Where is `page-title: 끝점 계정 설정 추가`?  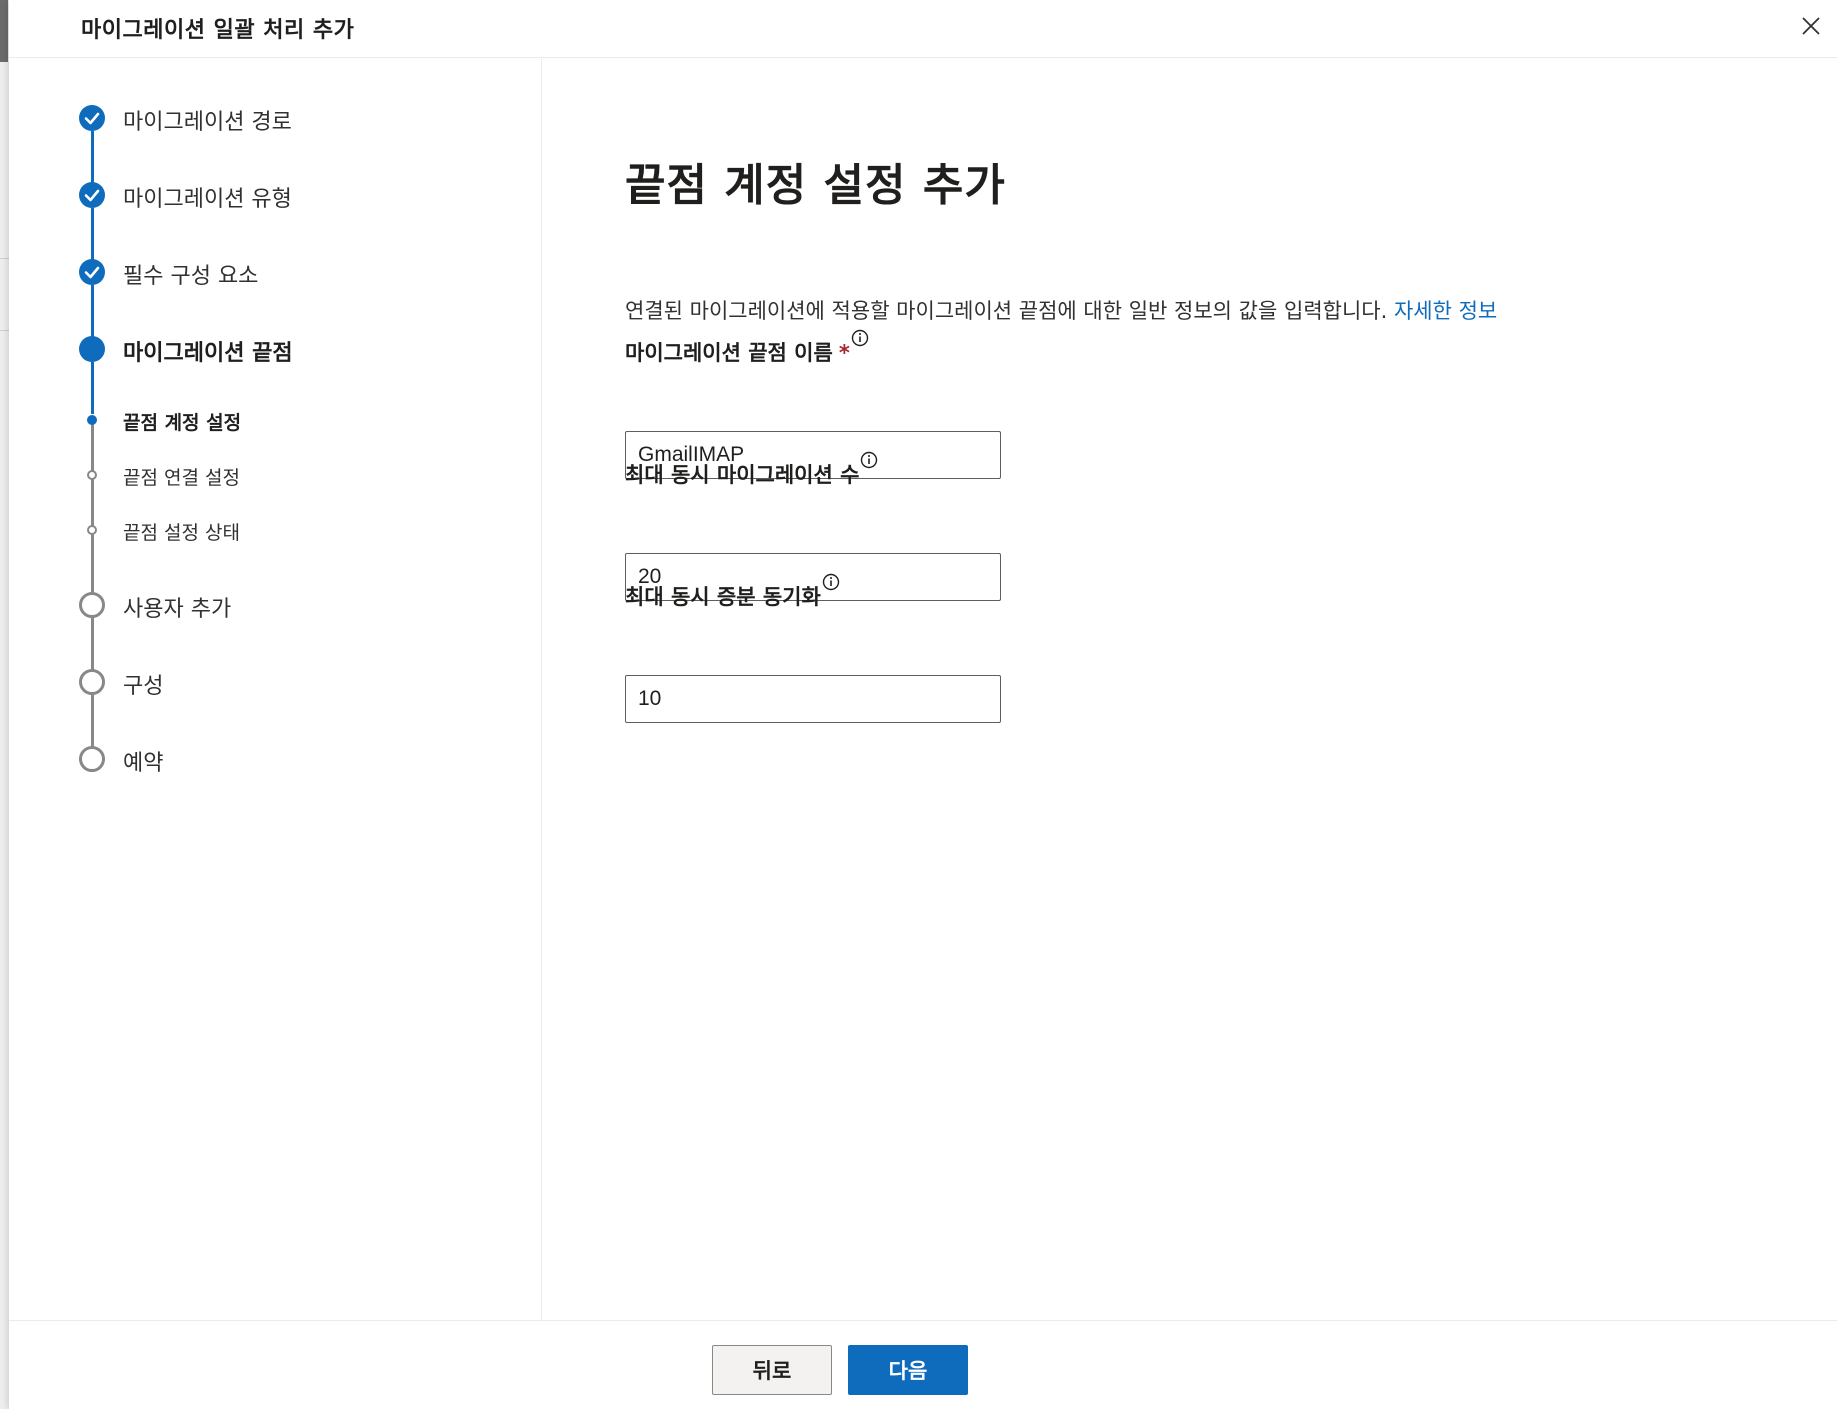 page-title: 끝점 계정 설정 추가 is located at coordinates (815, 185).